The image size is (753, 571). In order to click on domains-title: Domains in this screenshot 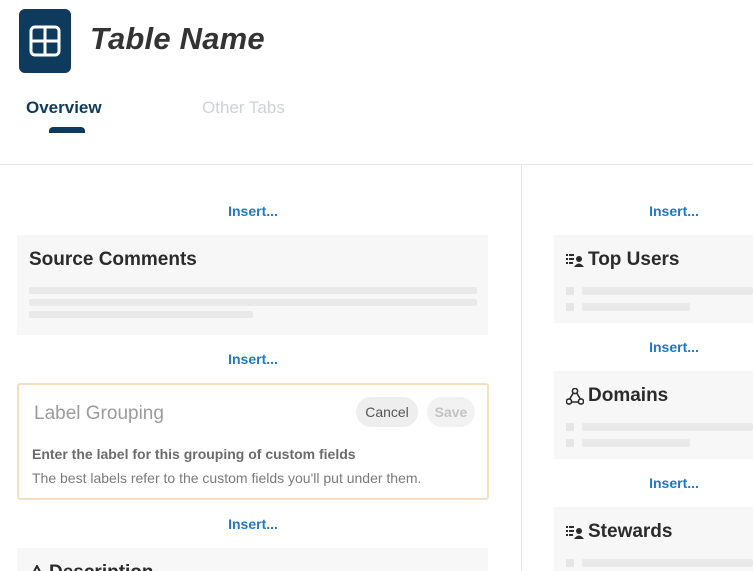, I will do `click(617, 396)`.